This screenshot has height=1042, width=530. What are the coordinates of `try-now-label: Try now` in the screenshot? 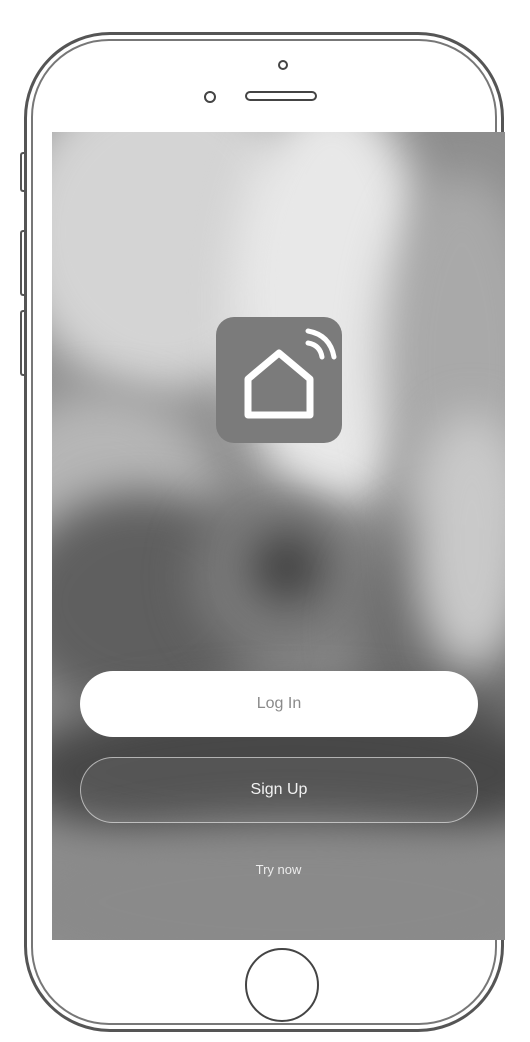 It's located at (278, 869).